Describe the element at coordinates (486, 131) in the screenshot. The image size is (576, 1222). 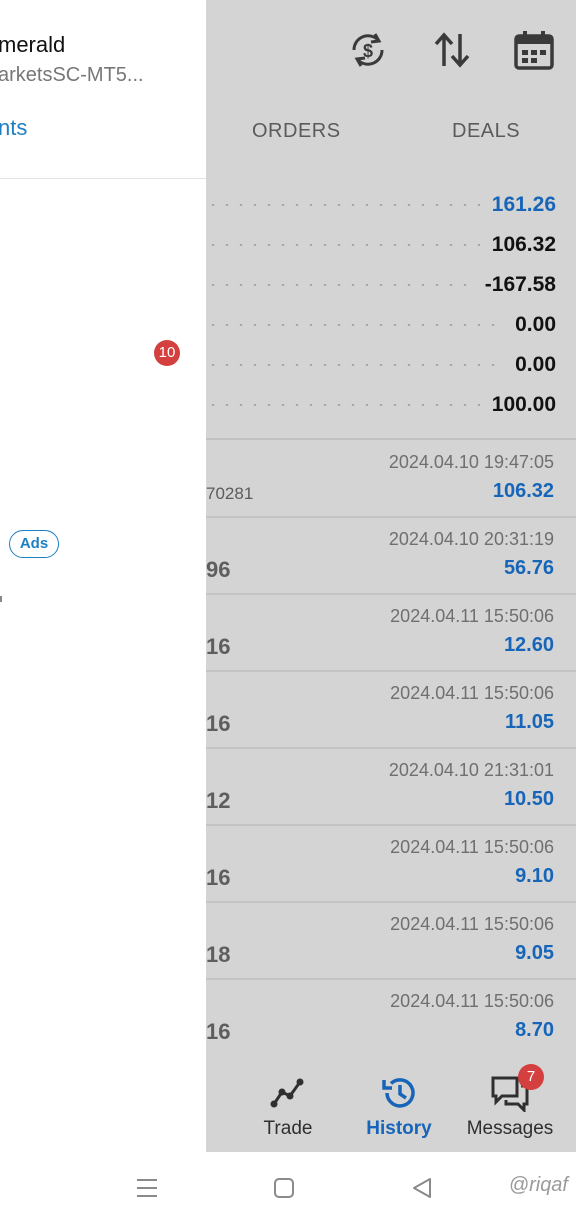
I see `tab-deals: DEALS` at that location.